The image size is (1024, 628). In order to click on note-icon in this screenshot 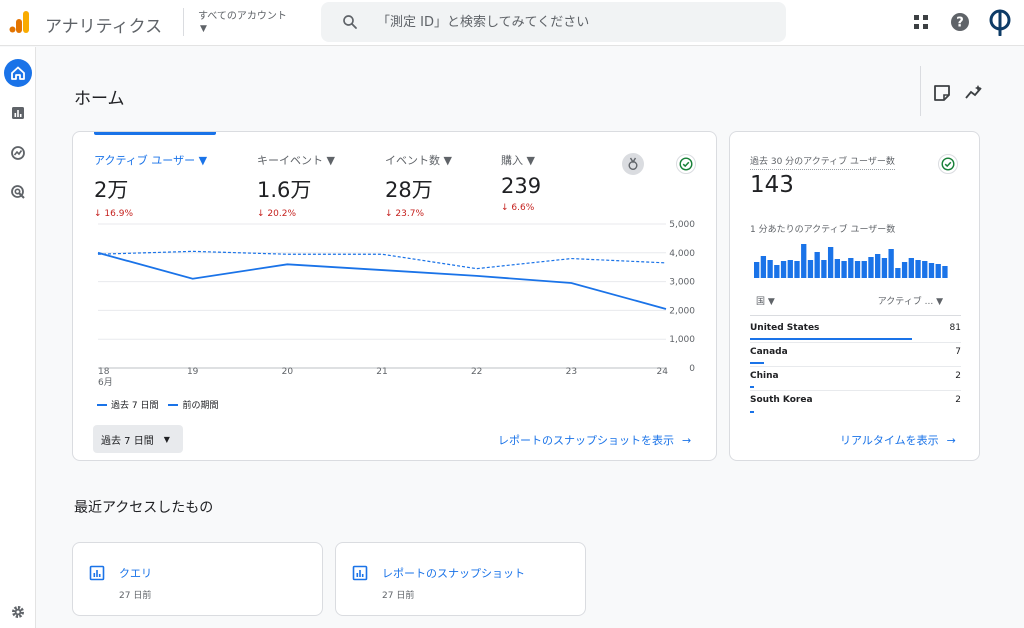, I will do `click(942, 93)`.